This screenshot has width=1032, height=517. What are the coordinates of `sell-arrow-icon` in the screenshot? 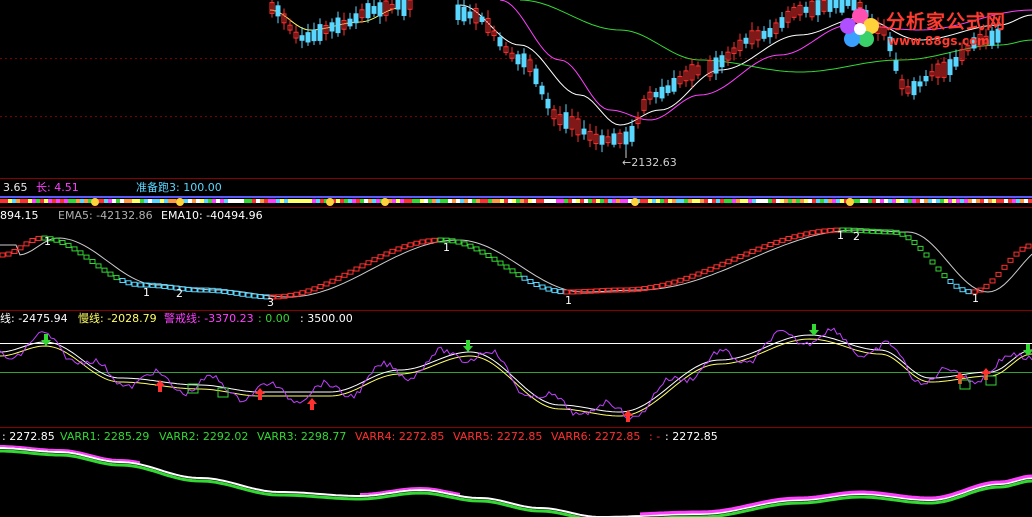 It's located at (814, 330).